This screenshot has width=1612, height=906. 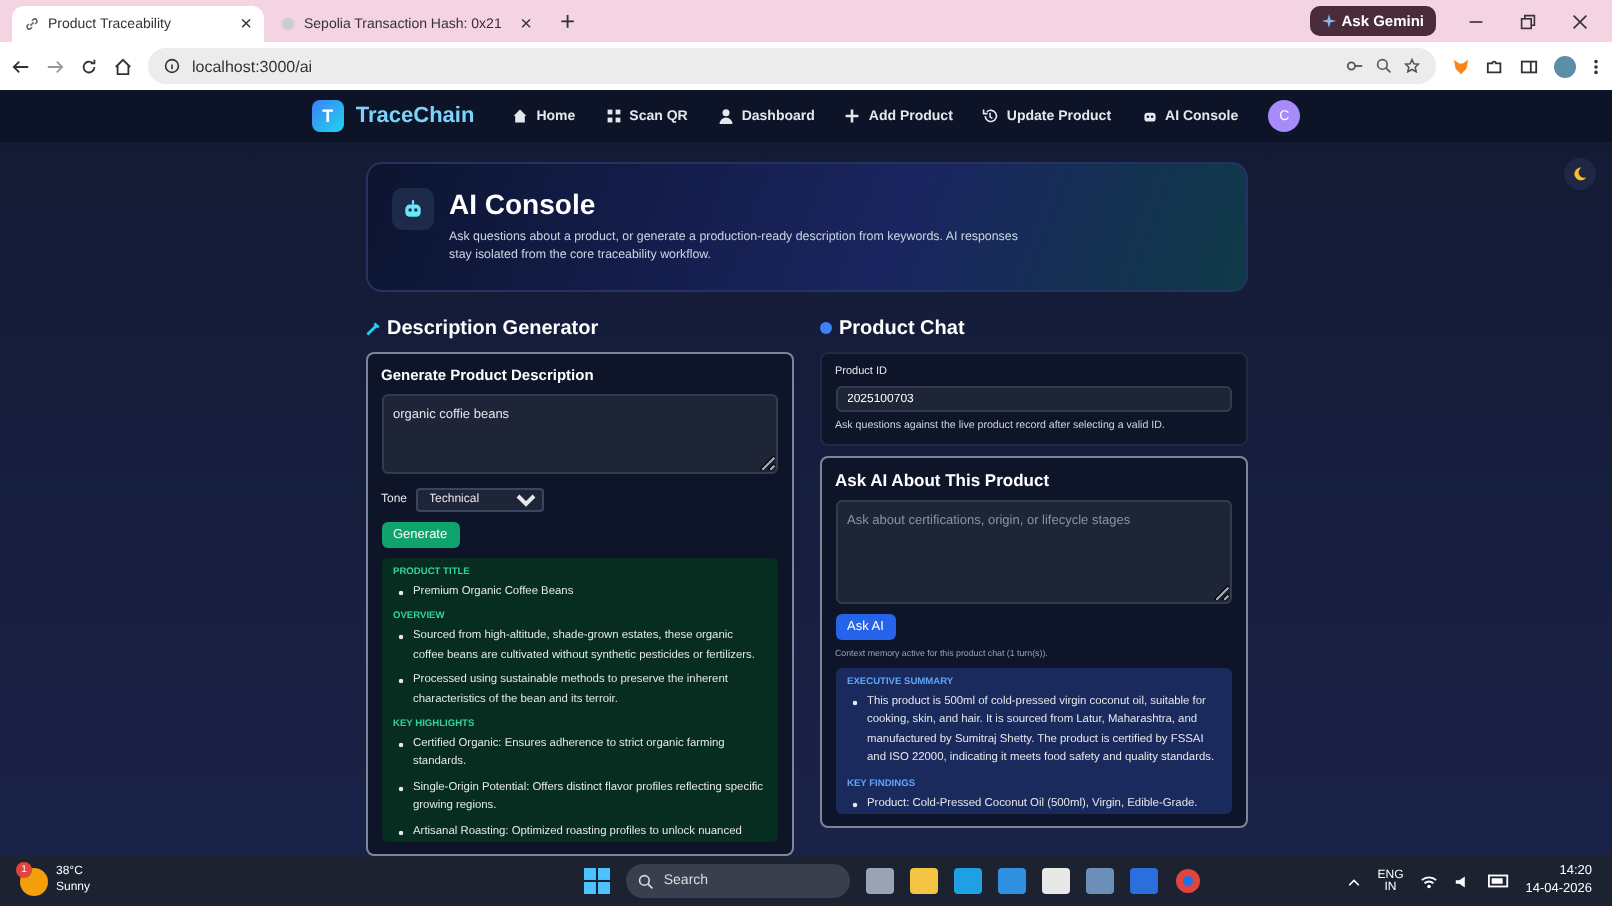 I want to click on more-menu-icon, so click(x=1596, y=66).